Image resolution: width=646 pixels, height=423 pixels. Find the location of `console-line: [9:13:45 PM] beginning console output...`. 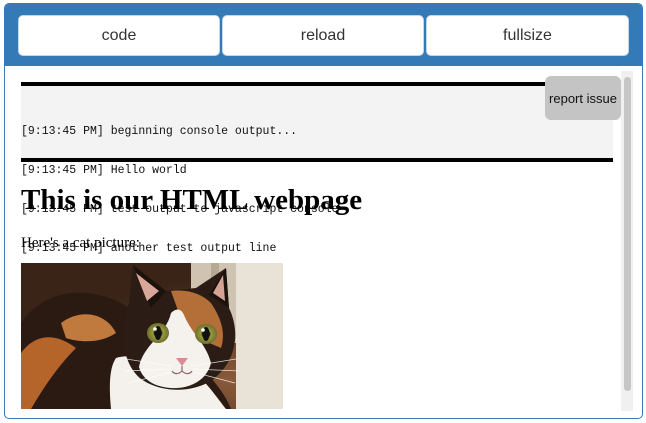

console-line: [9:13:45 PM] beginning console output... is located at coordinates (159, 131).